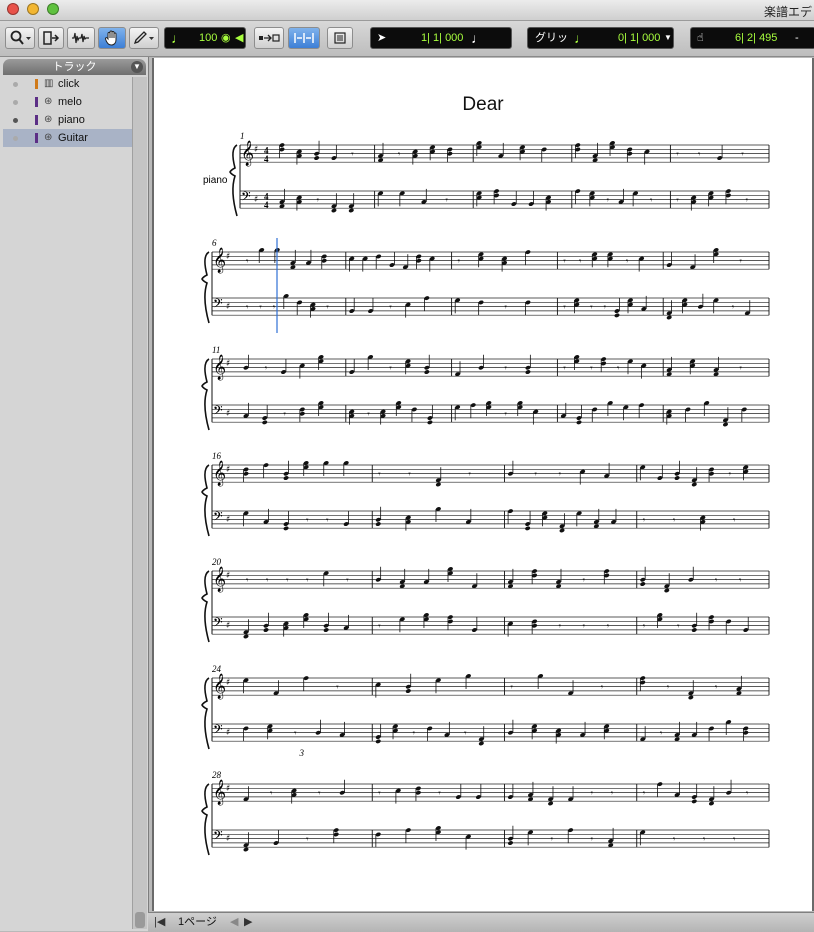 The width and height of the screenshot is (814, 932). What do you see at coordinates (478, 38) in the screenshot?
I see `eighth-note-icon: ♩` at bounding box center [478, 38].